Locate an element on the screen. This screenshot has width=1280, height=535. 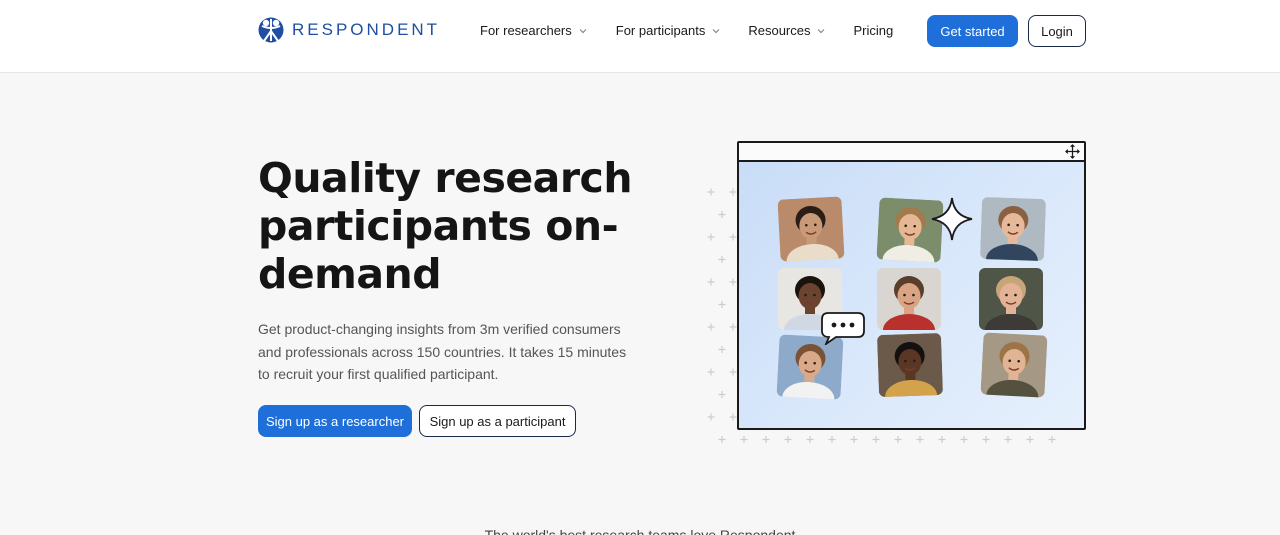
nav-label: For researchers is located at coordinates (526, 30).